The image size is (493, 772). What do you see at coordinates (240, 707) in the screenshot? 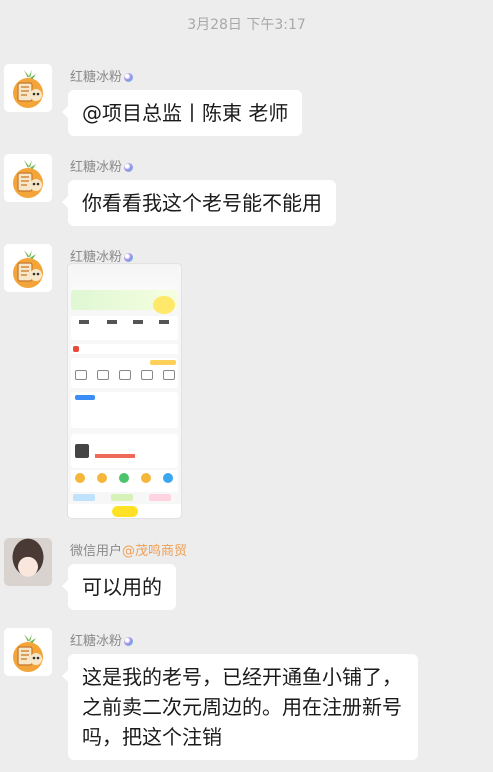
I see `message-bubble: 这是我的老号，已经开通鱼小铺了，之前卖二次元周边的。用在注册新号吗，把这个注销` at bounding box center [240, 707].